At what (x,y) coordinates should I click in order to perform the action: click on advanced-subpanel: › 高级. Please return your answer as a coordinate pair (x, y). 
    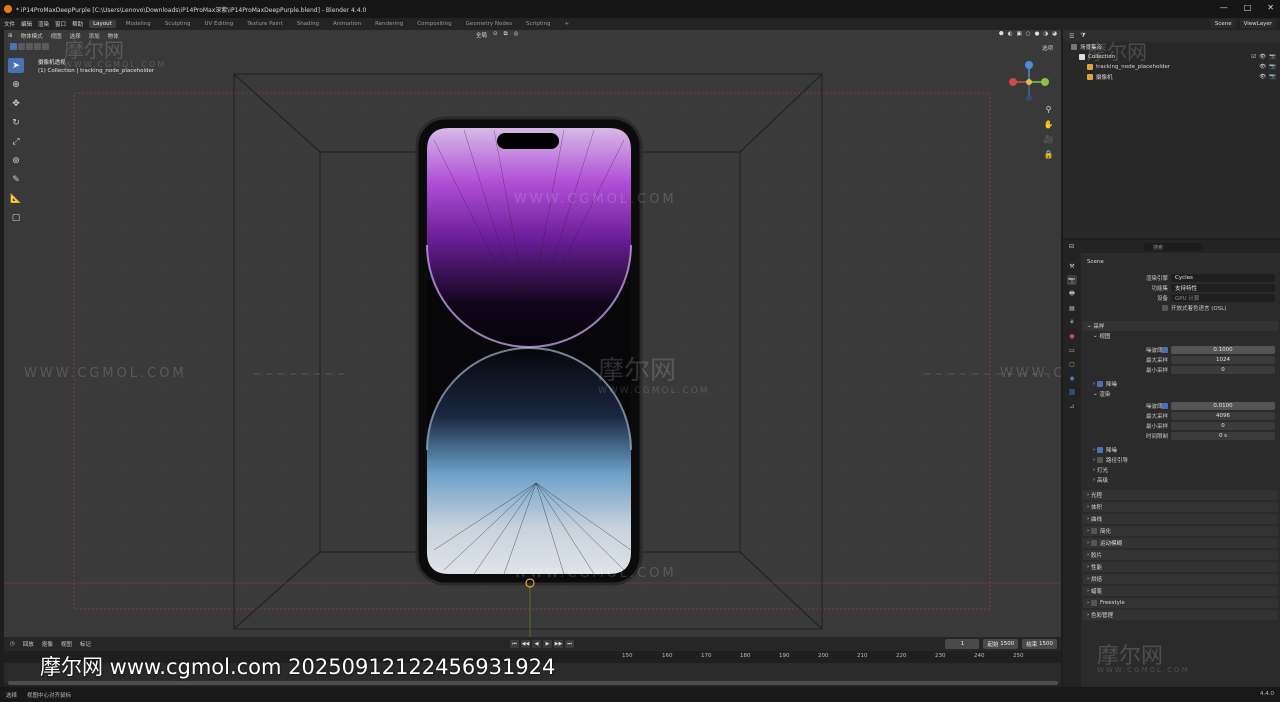
    Looking at the image, I should click on (1180, 480).